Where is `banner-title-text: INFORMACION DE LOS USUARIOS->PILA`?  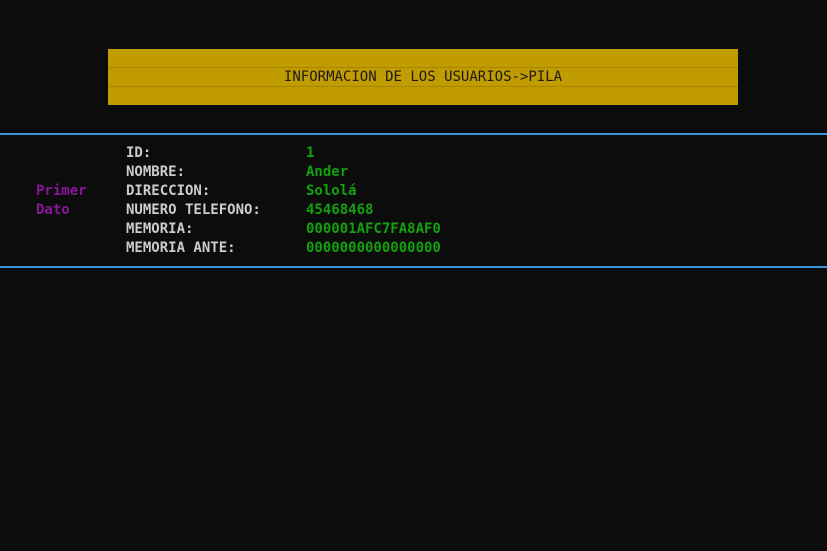 banner-title-text: INFORMACION DE LOS USUARIOS->PILA is located at coordinates (423, 77).